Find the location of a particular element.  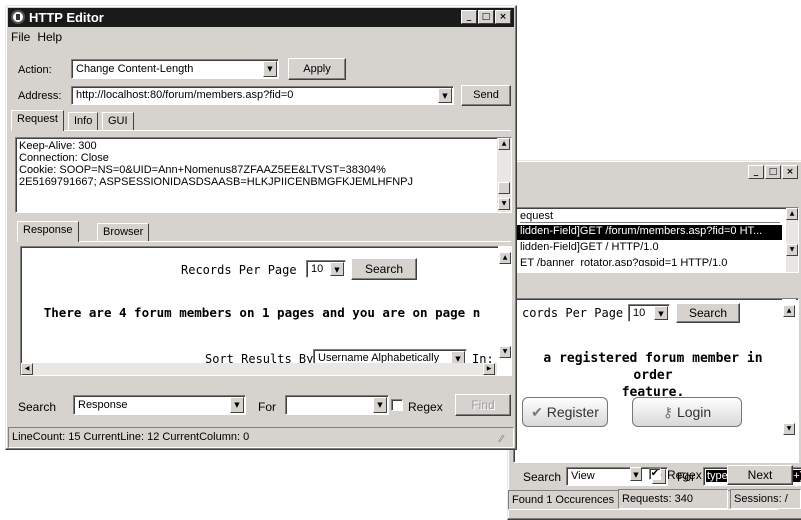

tab-info: Info is located at coordinates (83, 121).